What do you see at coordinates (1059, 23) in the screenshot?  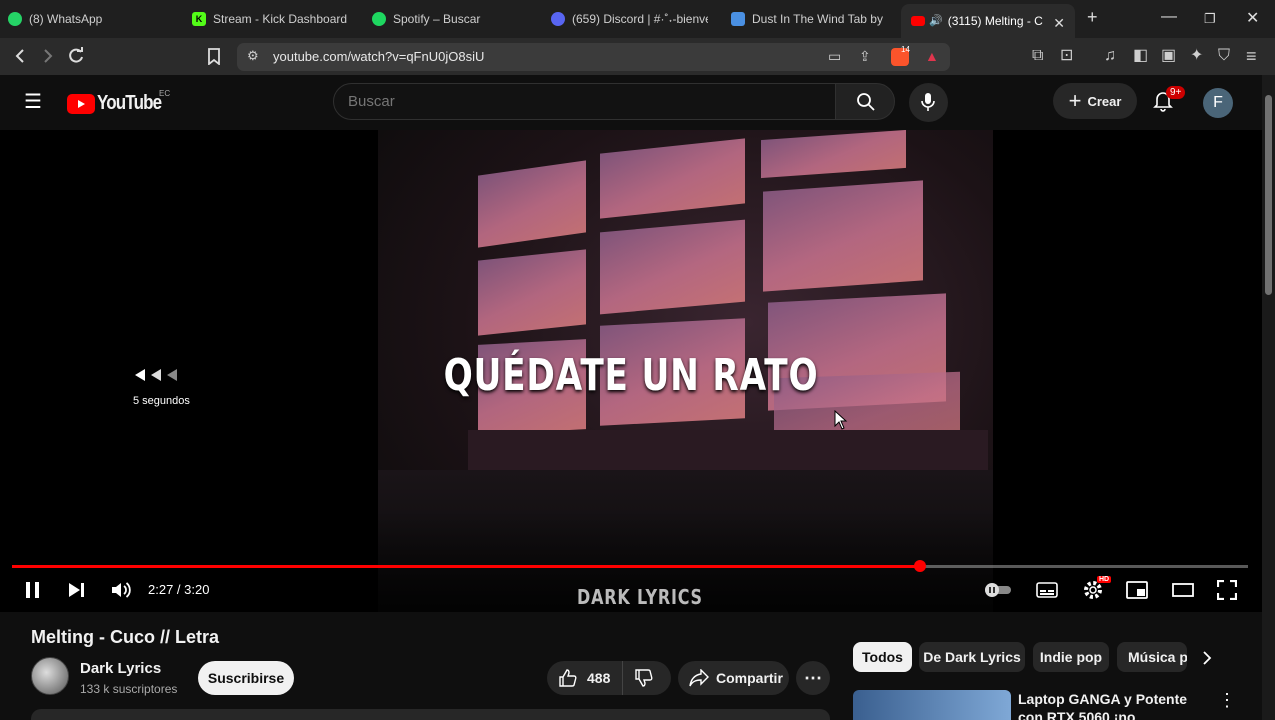 I see `close-tab-icon: ✕` at bounding box center [1059, 23].